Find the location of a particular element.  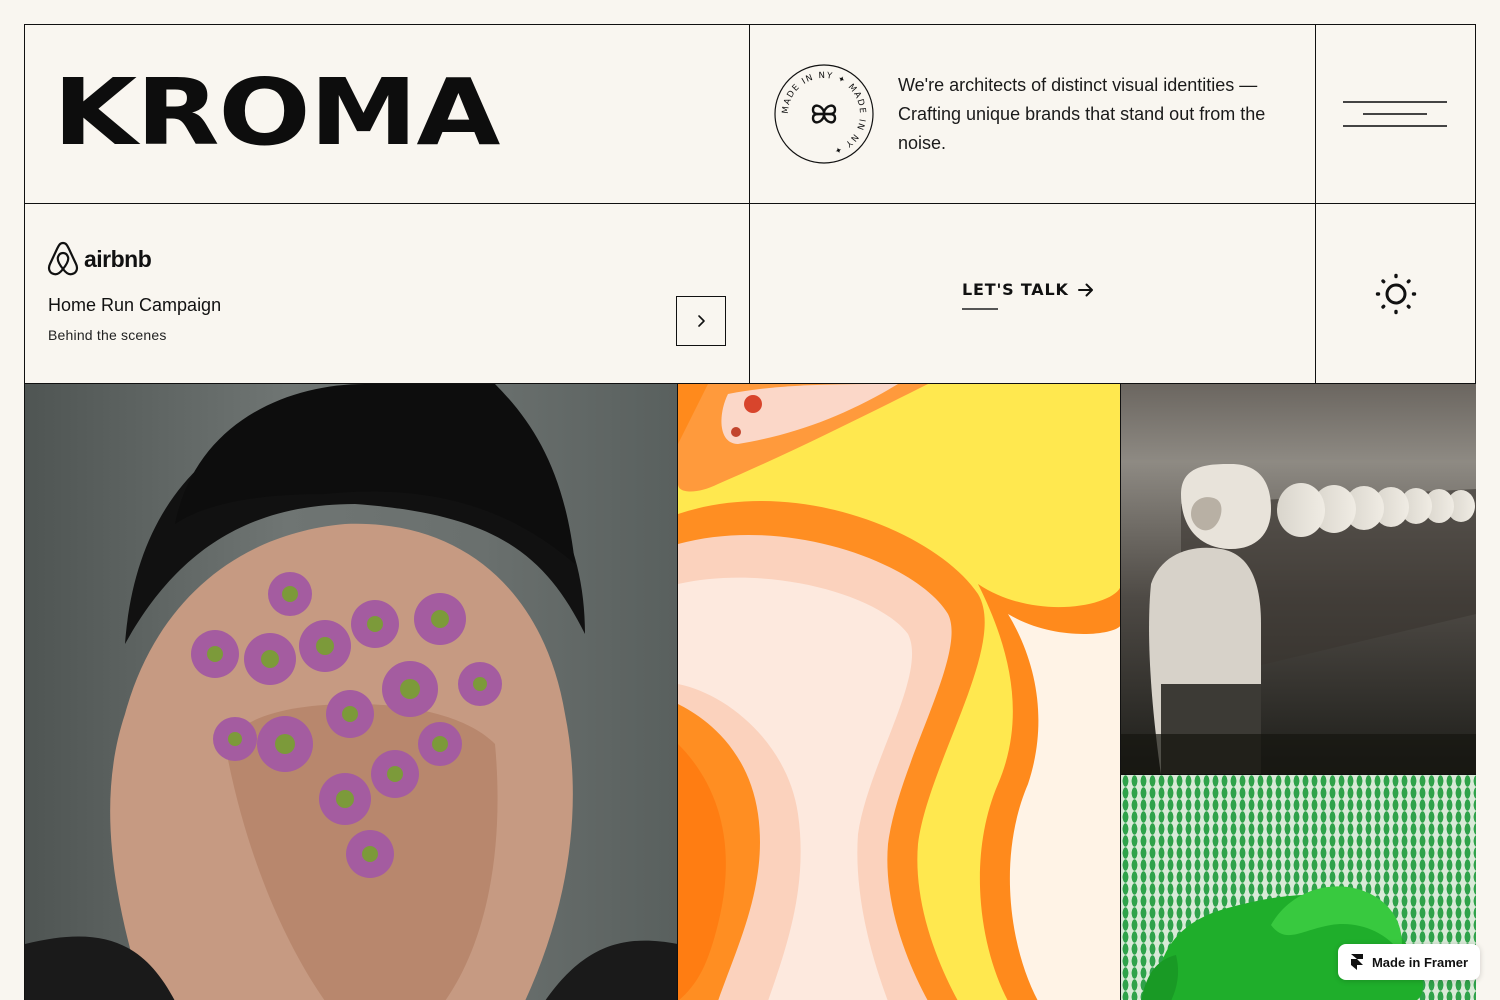

theme-cell is located at coordinates (1396, 294).